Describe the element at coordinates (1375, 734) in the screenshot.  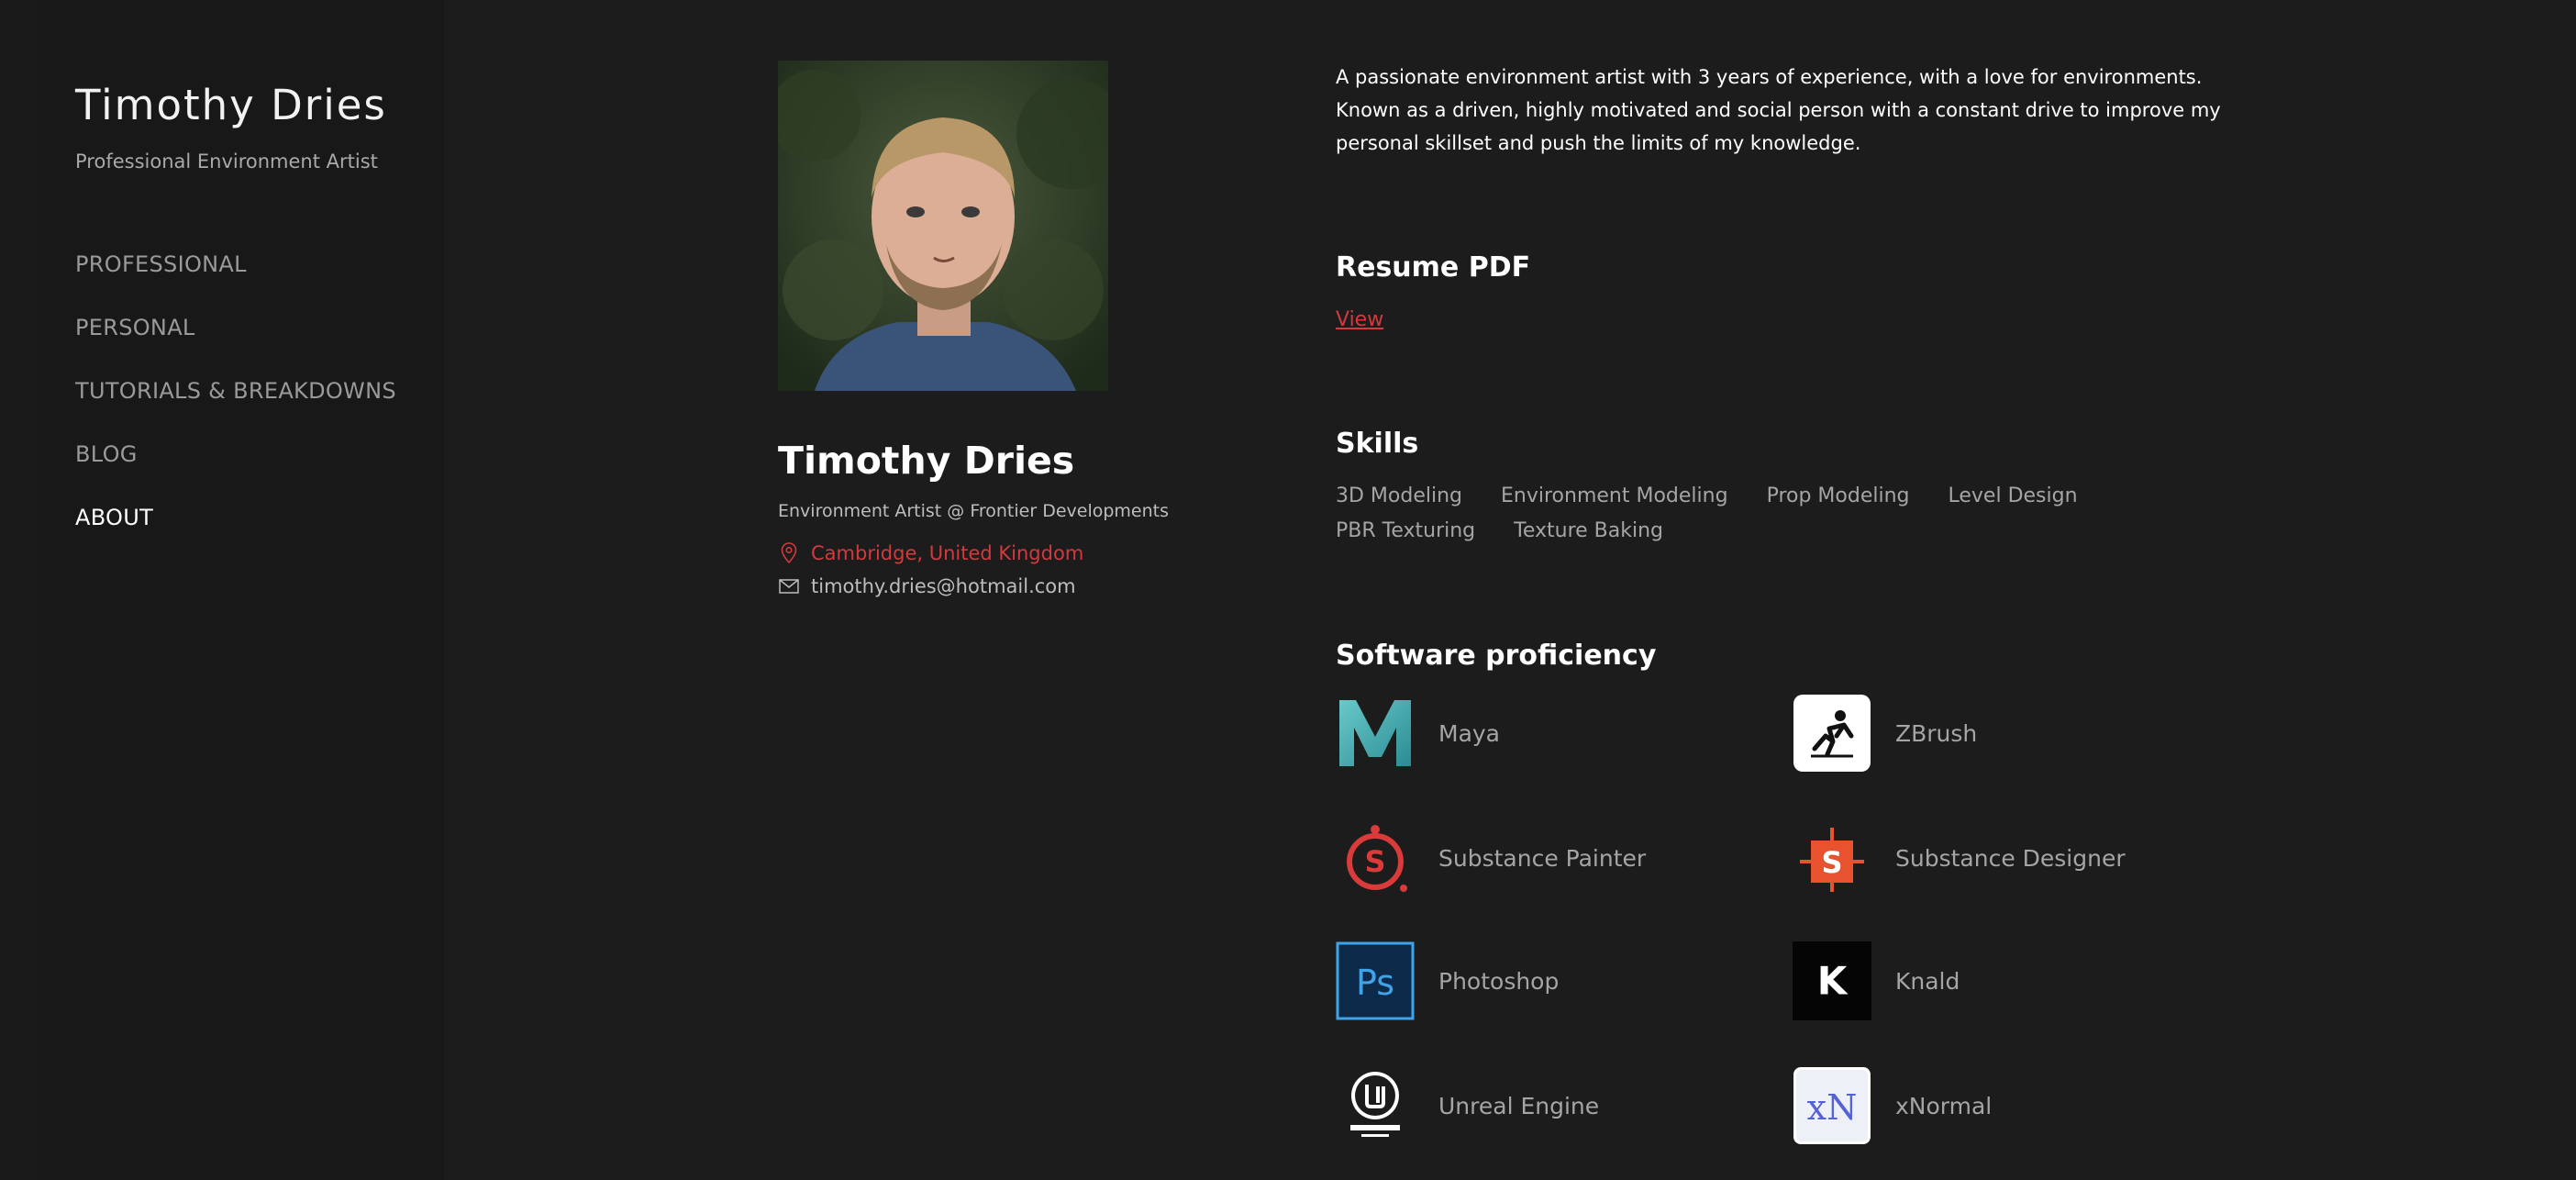
I see `maya-logo-icon` at that location.